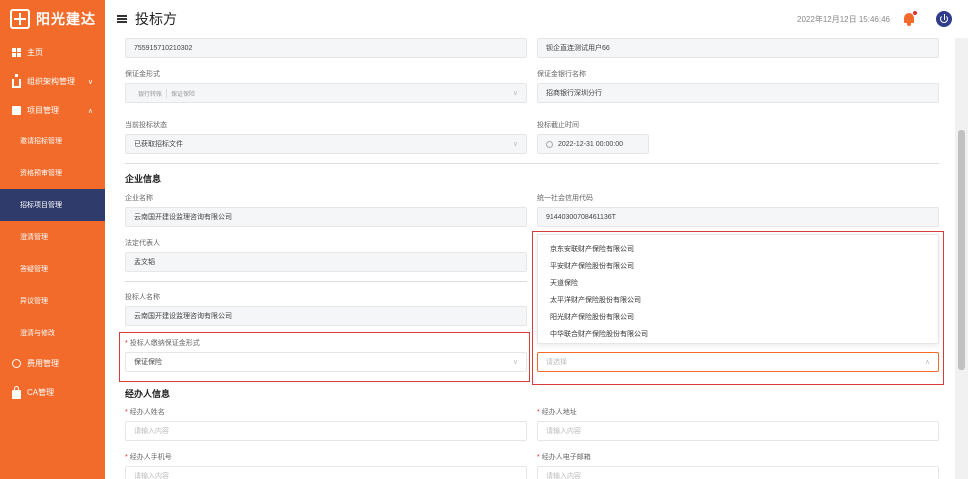 The image size is (968, 479). Describe the element at coordinates (738, 431) in the screenshot. I see `agent-address-input: 请输入内容` at that location.